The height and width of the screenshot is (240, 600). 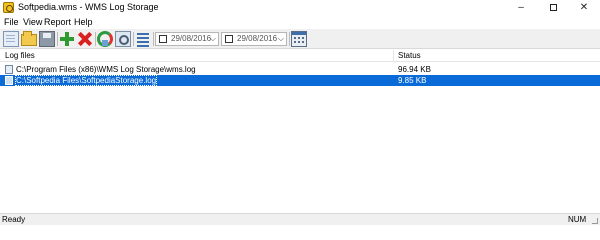 What do you see at coordinates (47, 39) in the screenshot?
I see `save-icon` at bounding box center [47, 39].